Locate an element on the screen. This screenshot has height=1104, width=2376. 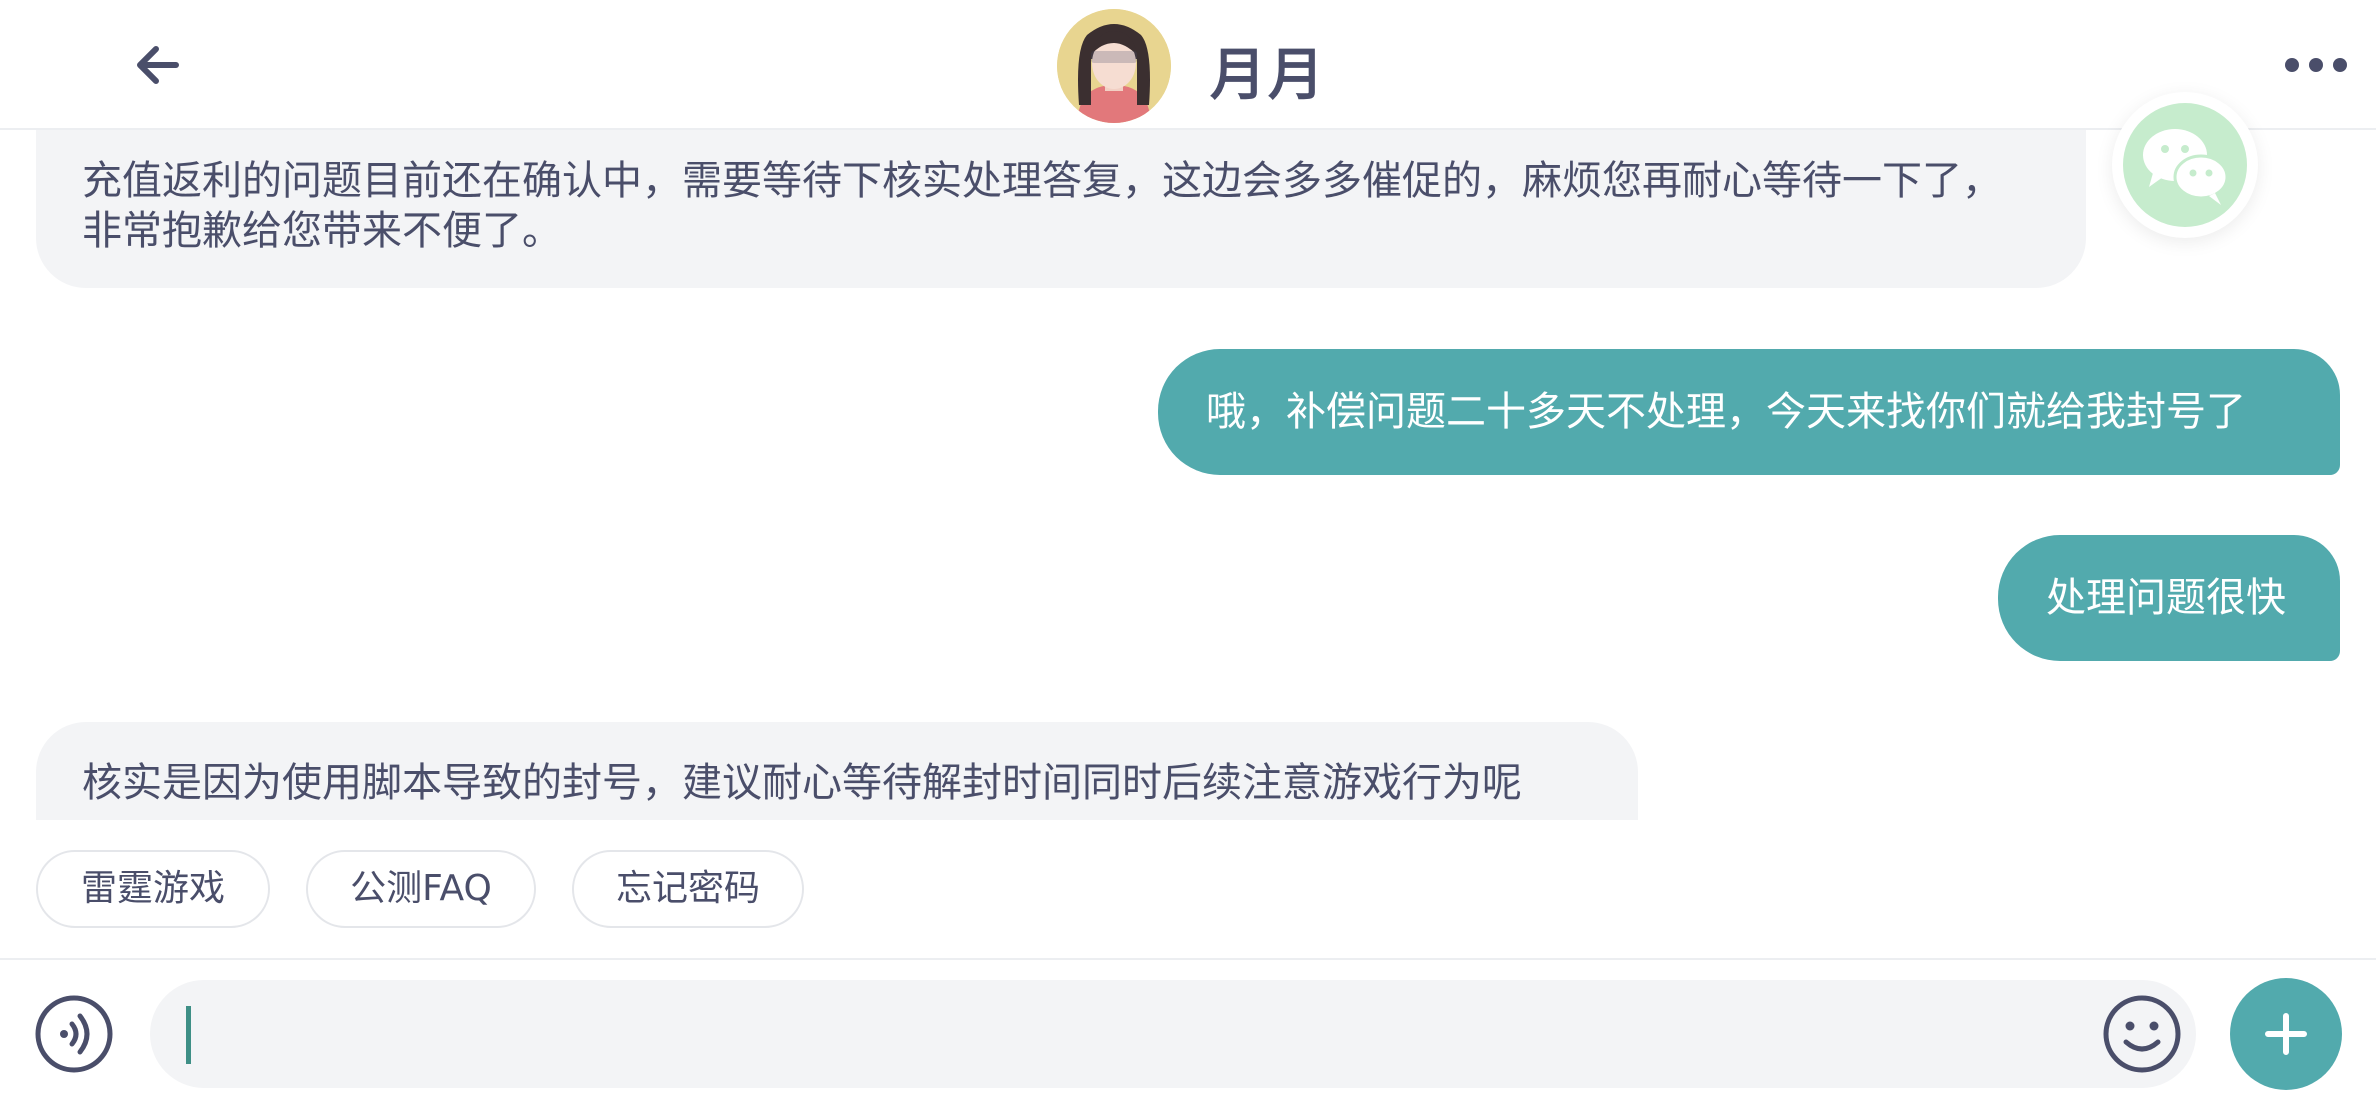
wechat-badge is located at coordinates (2185, 165).